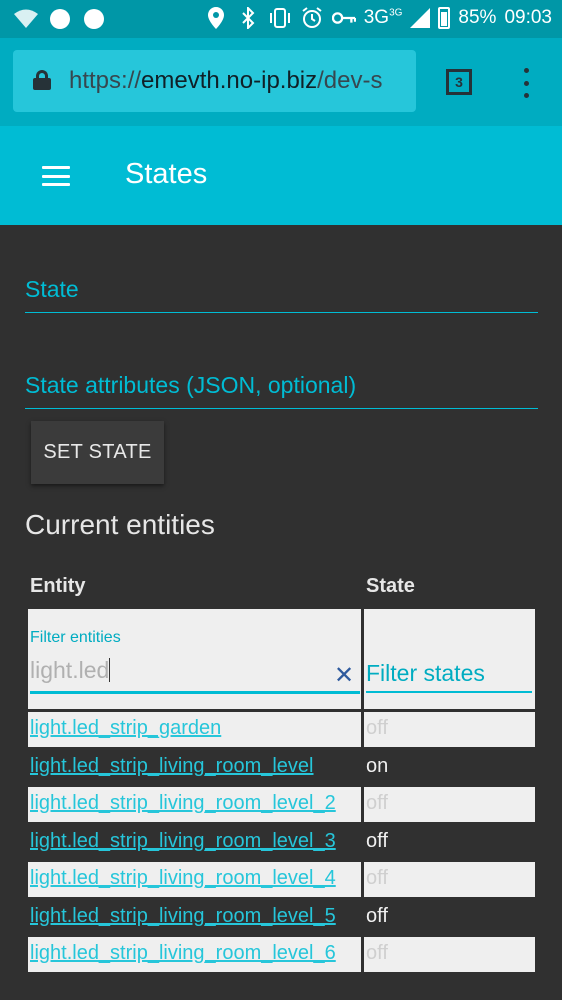 This screenshot has width=562, height=1000. Describe the element at coordinates (396, 13) in the screenshot. I see `network-type-sup: 3G` at that location.